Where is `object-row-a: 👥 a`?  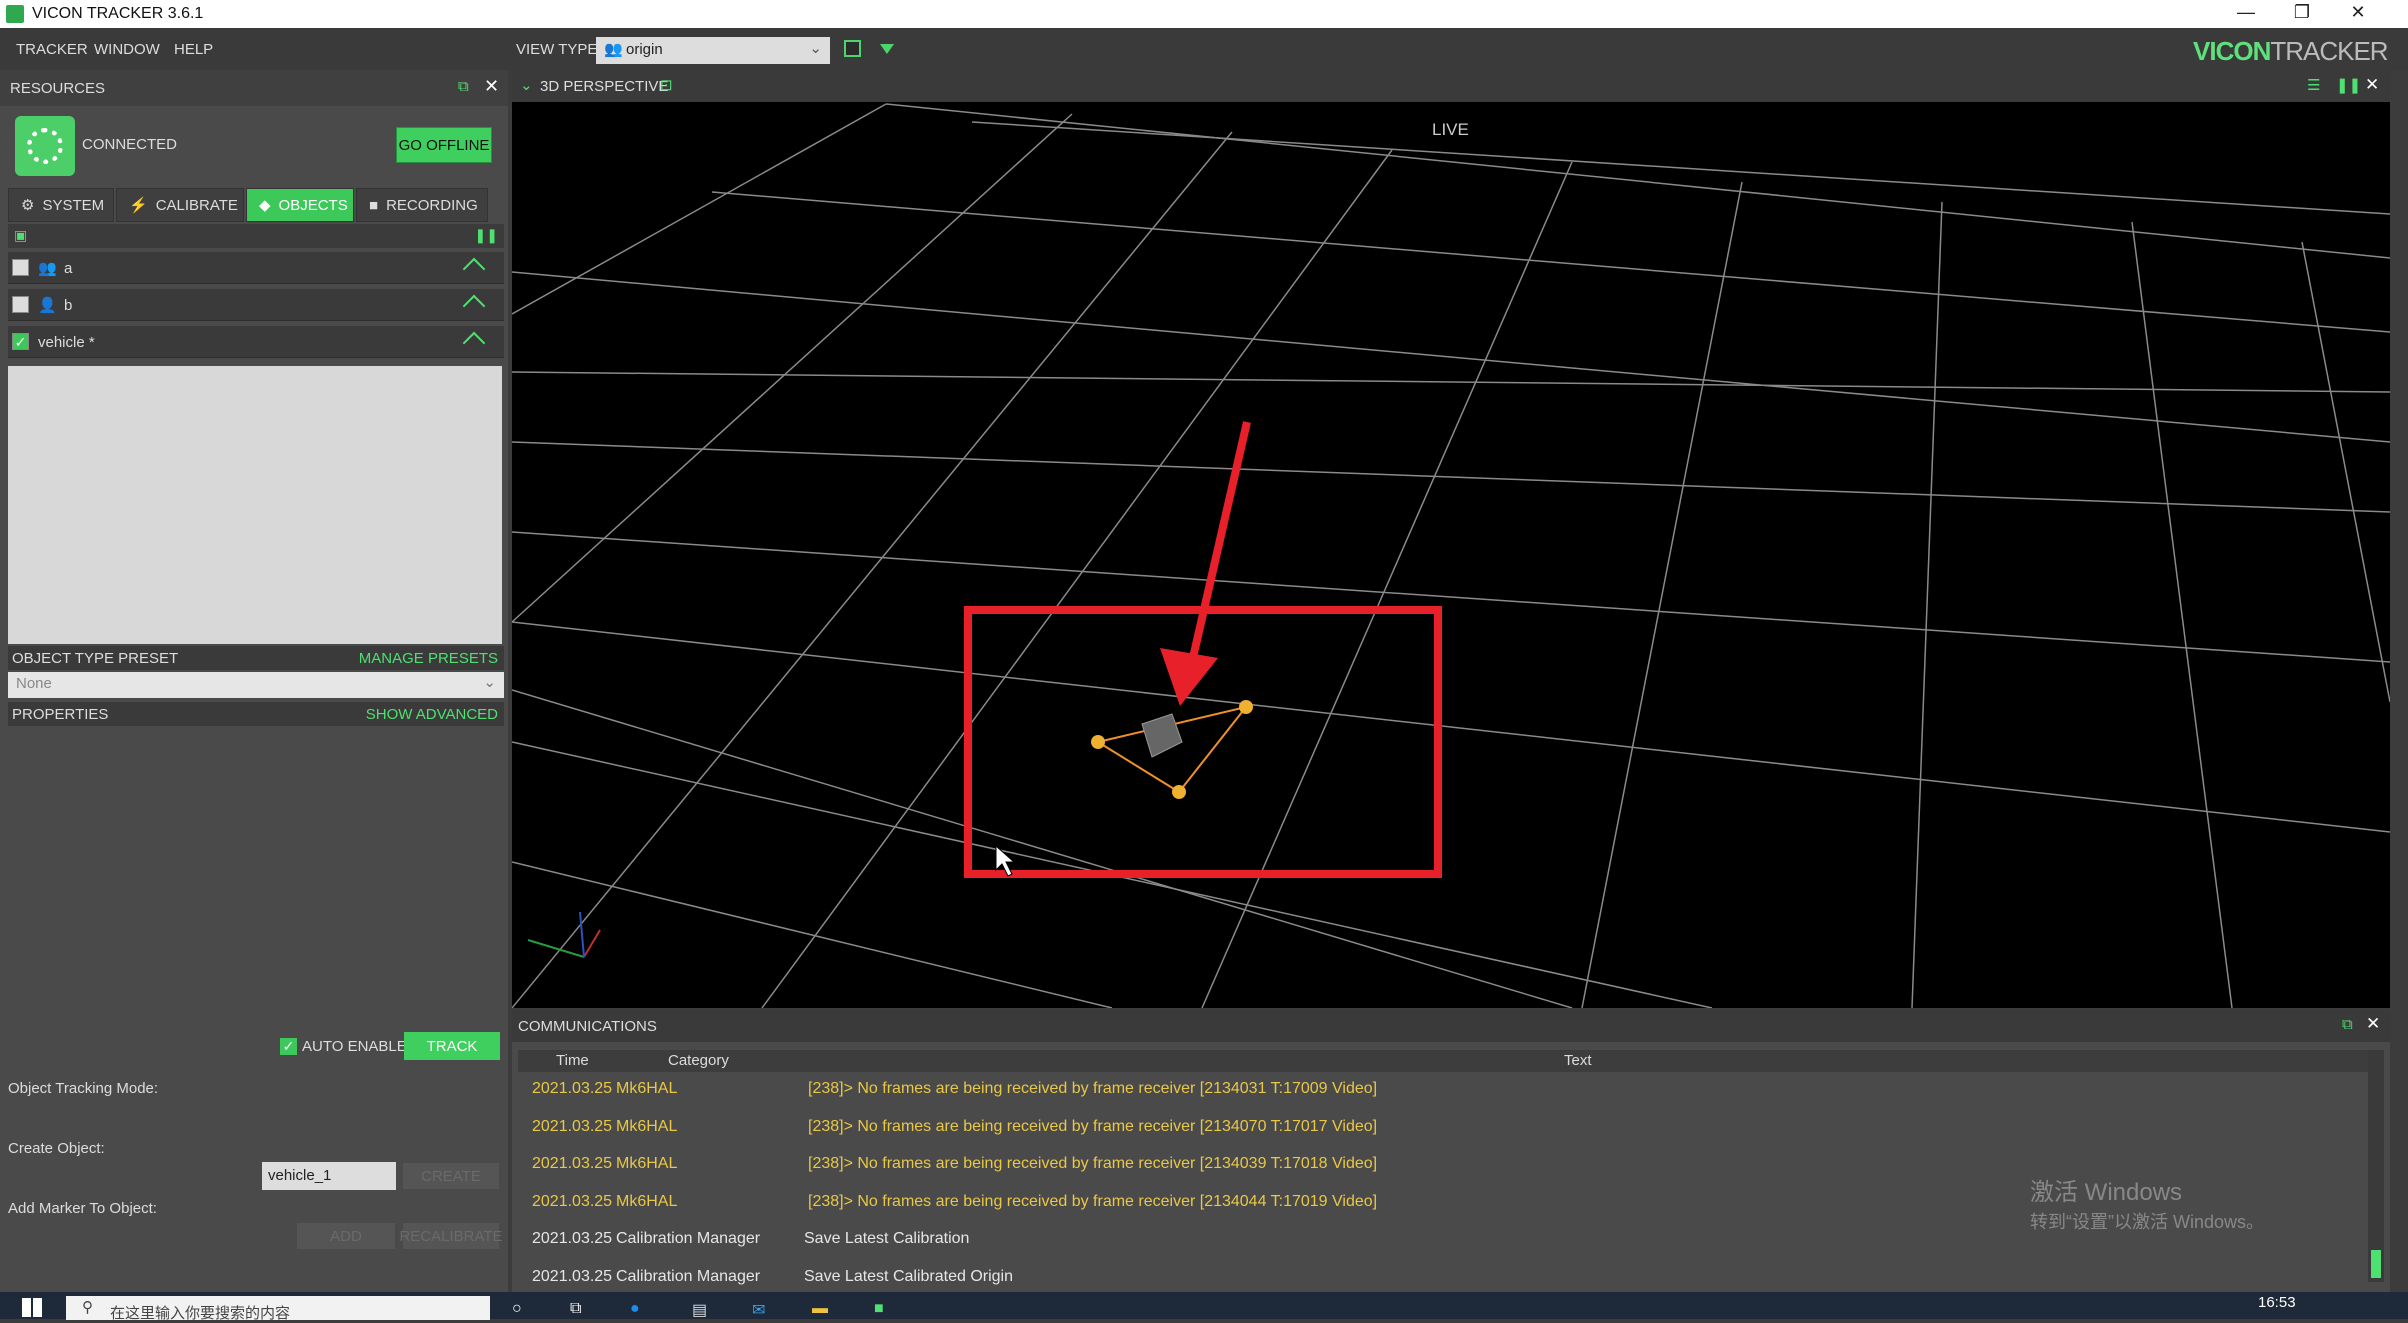
object-row-a: 👥 a is located at coordinates (256, 268).